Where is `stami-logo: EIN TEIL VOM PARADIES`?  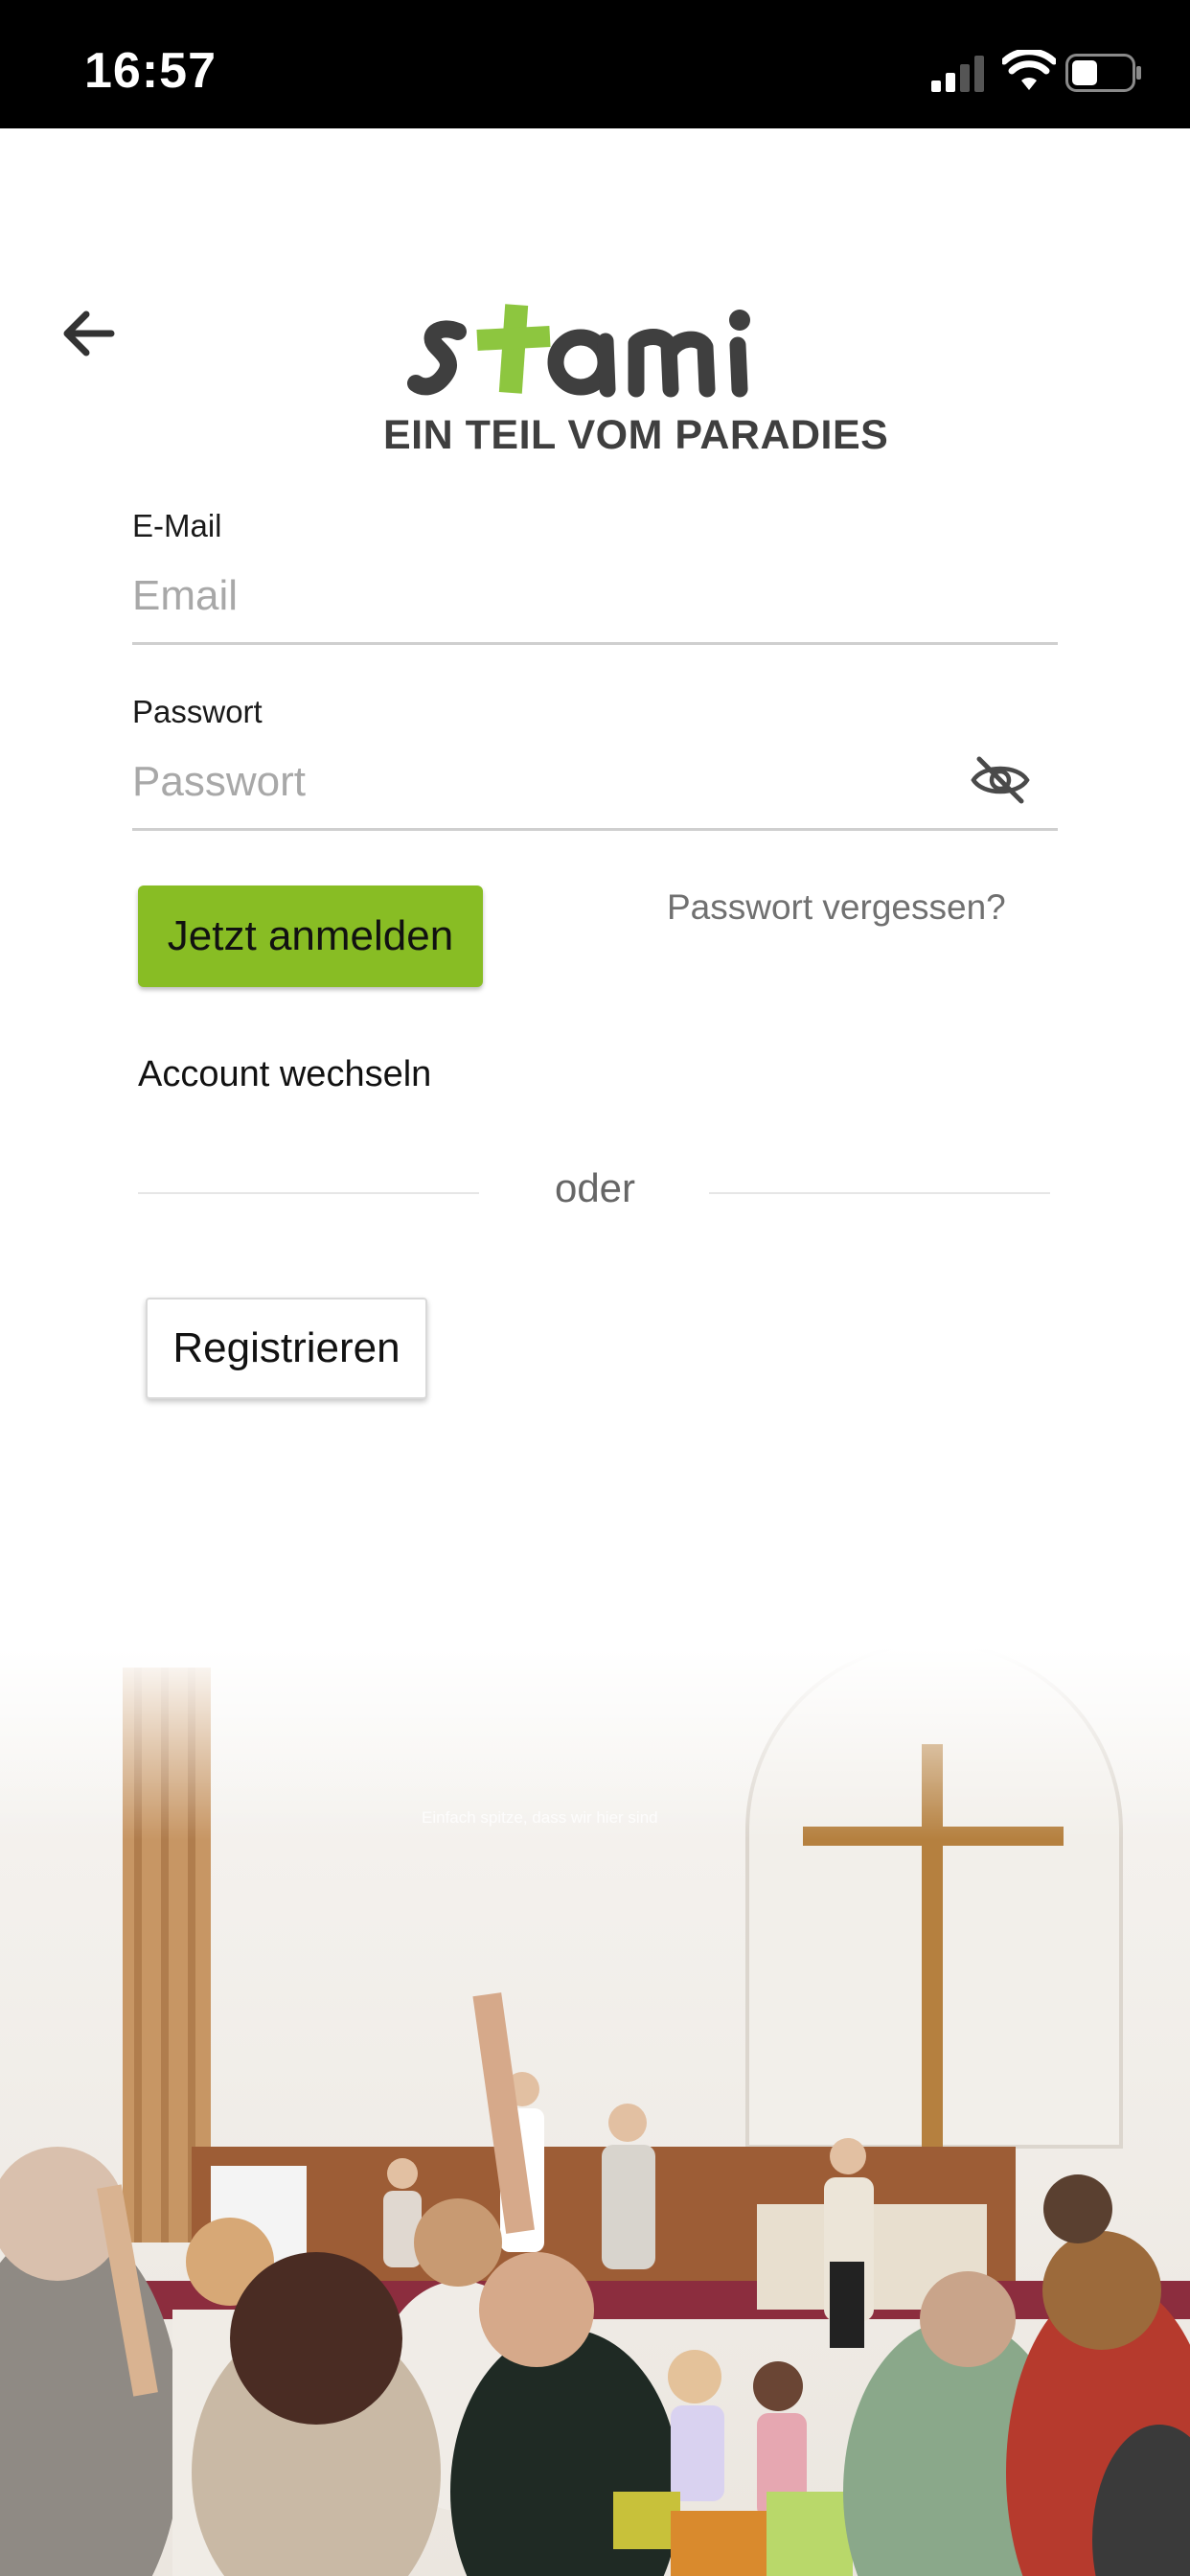
stami-logo: EIN TEIL VOM PARADIES is located at coordinates (636, 379).